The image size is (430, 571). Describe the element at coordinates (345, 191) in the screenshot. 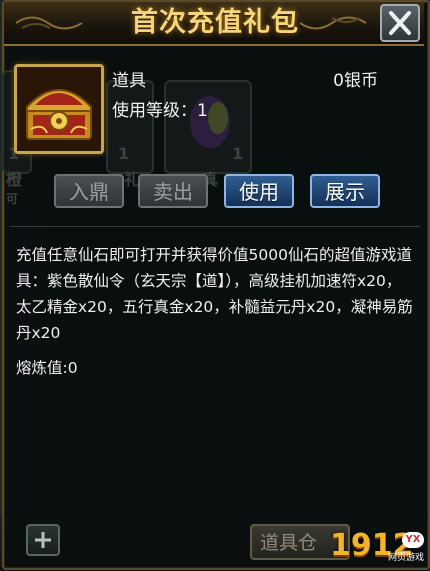

I see `show-button: 展示` at that location.